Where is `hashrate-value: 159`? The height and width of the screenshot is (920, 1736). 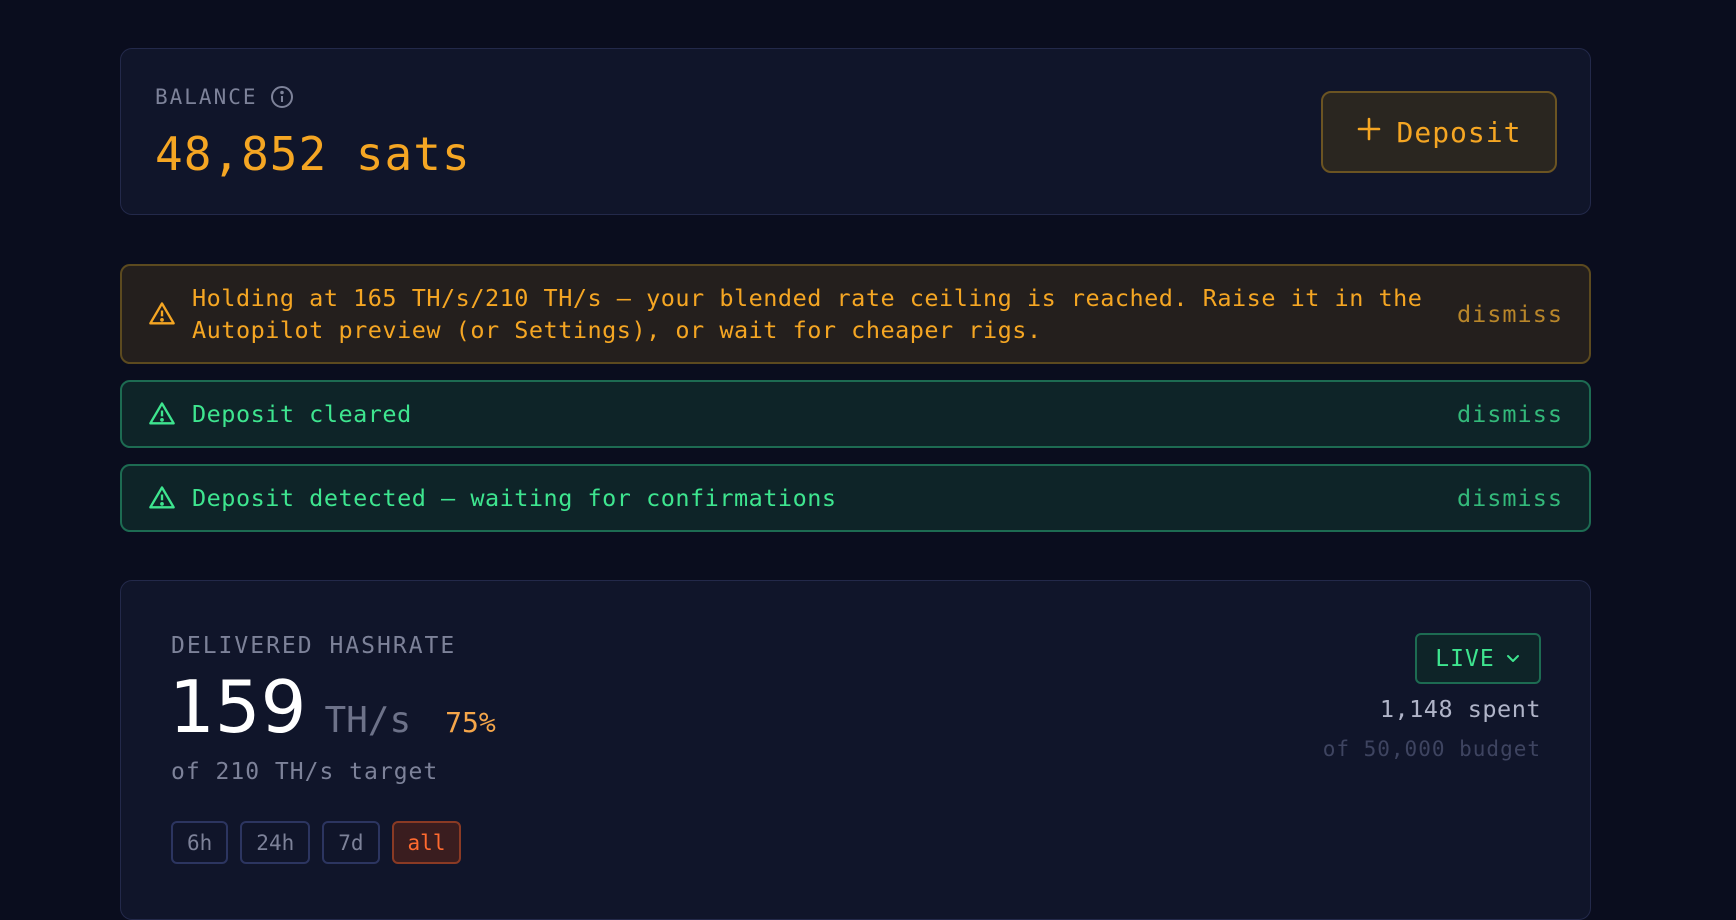
hashrate-value: 159 is located at coordinates (238, 707).